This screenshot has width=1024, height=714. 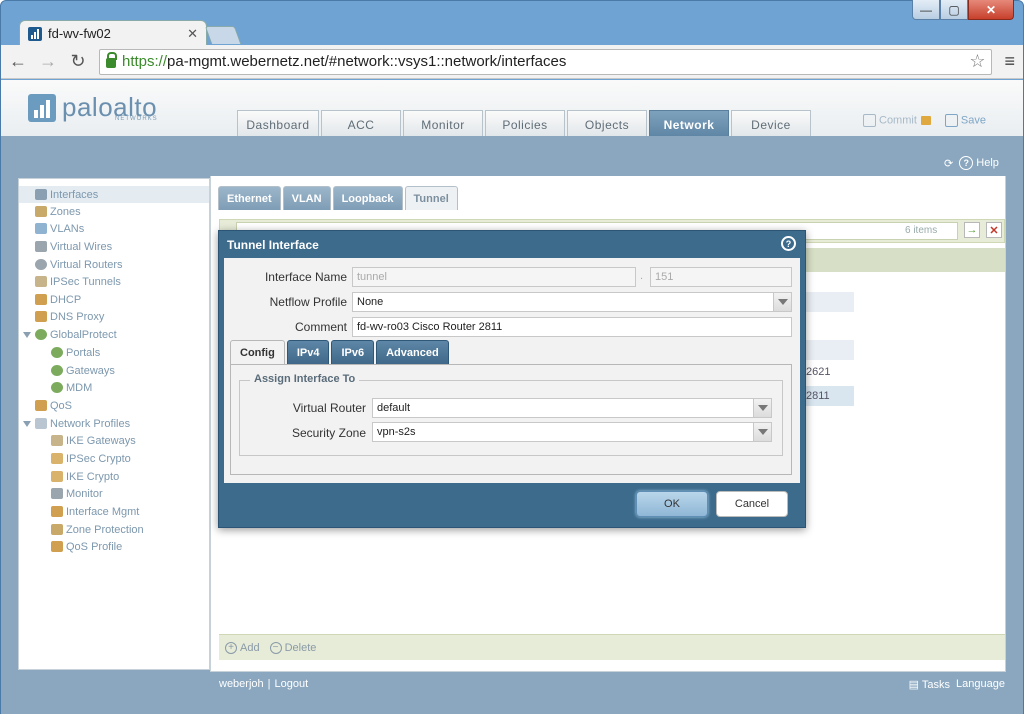 What do you see at coordinates (443, 123) in the screenshot?
I see `tab-monitor: Monitor` at bounding box center [443, 123].